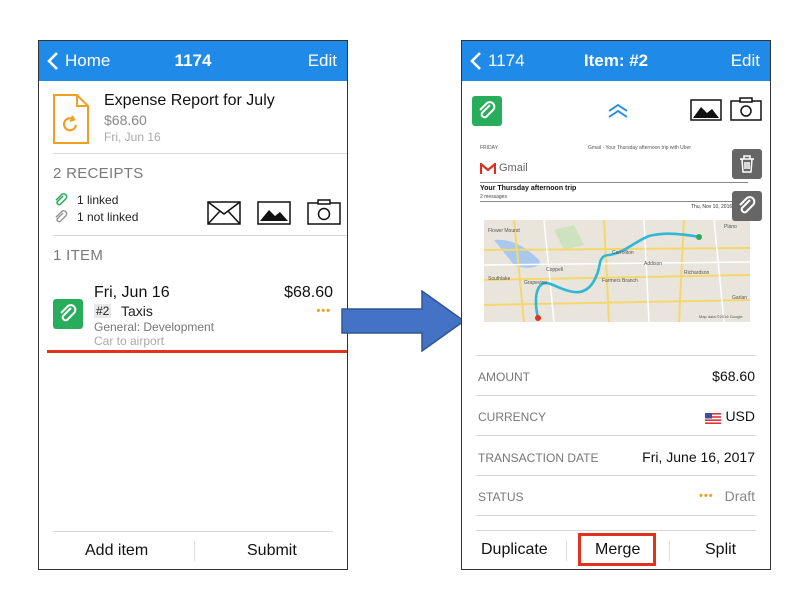 The height and width of the screenshot is (600, 800). Describe the element at coordinates (714, 207) in the screenshot. I see `email-date-line: Thu, Nov 10, 2016 at` at that location.